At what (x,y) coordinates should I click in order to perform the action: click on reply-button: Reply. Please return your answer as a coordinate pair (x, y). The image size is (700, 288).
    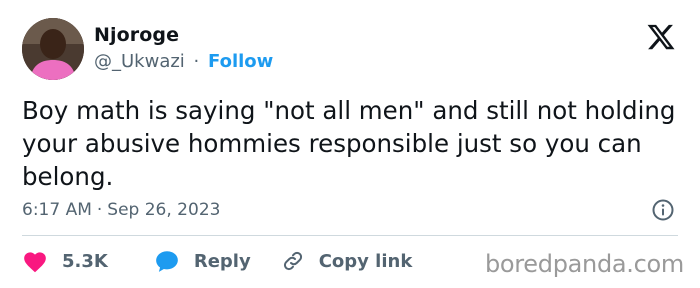
    Looking at the image, I should click on (202, 261).